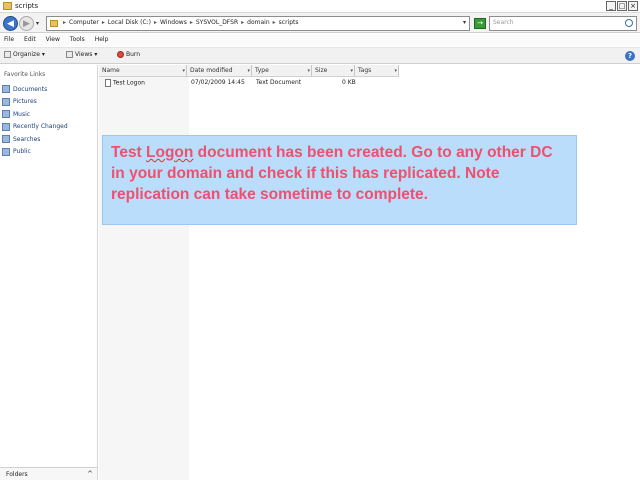 This screenshot has height=480, width=640. I want to click on name-column-highlight, so click(144, 272).